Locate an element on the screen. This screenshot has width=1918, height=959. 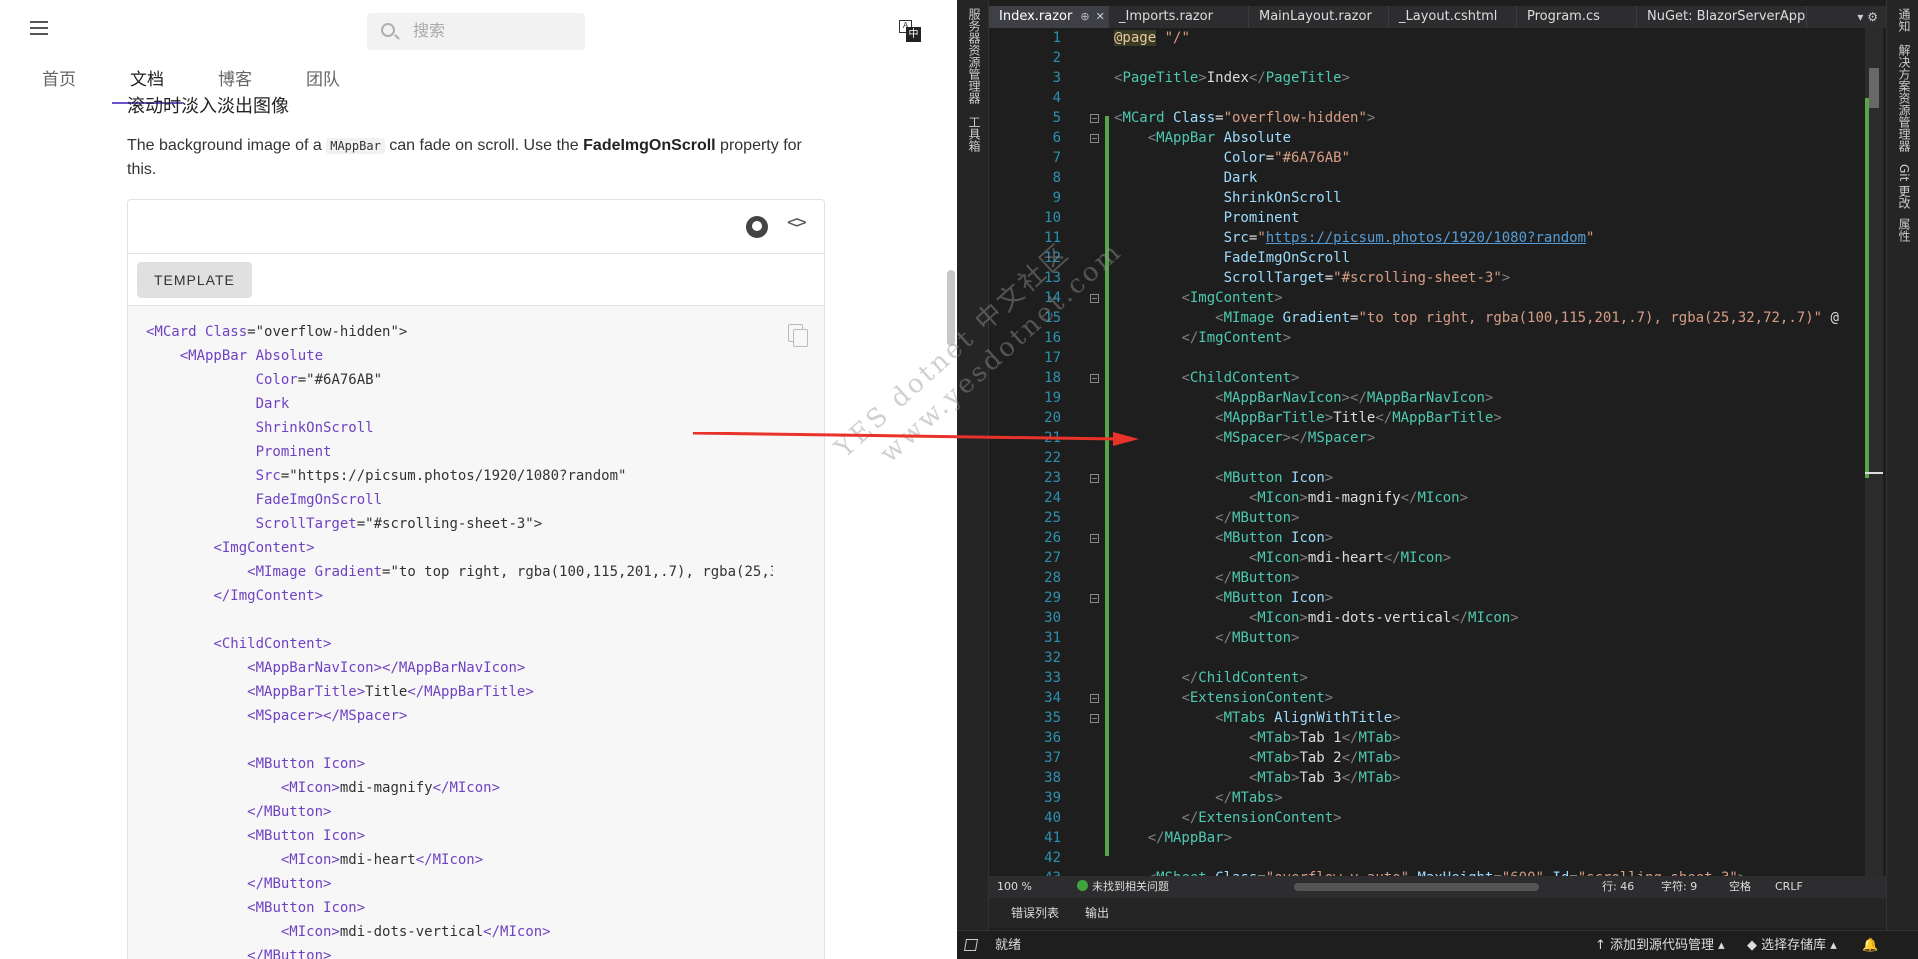
add-to-source-control: ↑ 添加到源代码管理 ▴ is located at coordinates (1660, 945).